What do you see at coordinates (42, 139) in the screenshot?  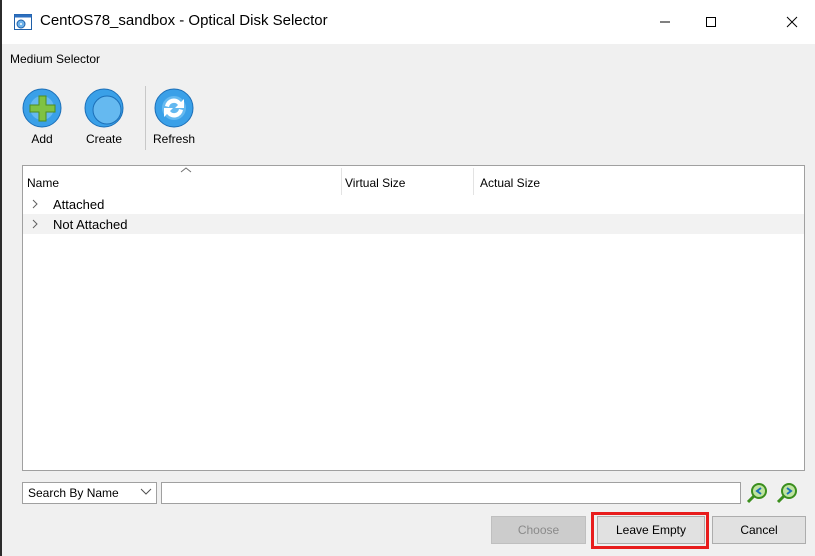 I see `add-label: Add` at bounding box center [42, 139].